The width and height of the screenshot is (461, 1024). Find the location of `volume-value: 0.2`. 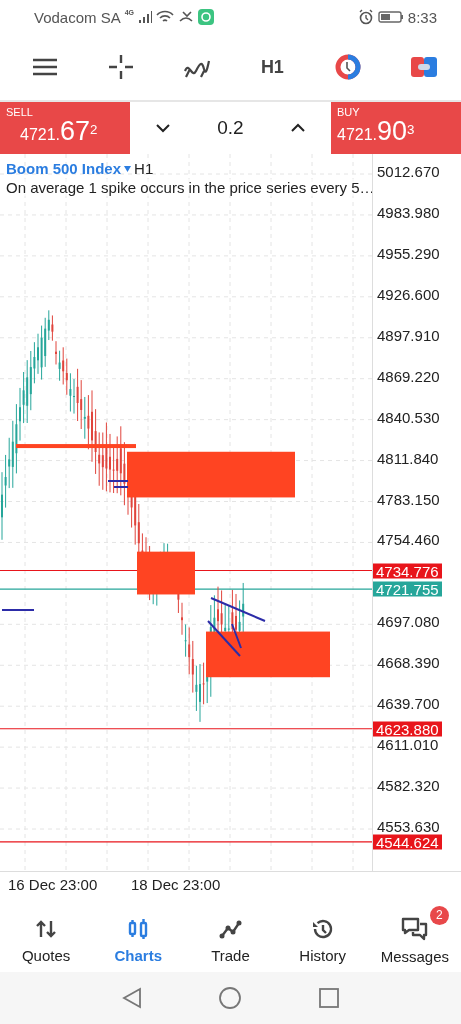

volume-value: 0.2 is located at coordinates (230, 128).